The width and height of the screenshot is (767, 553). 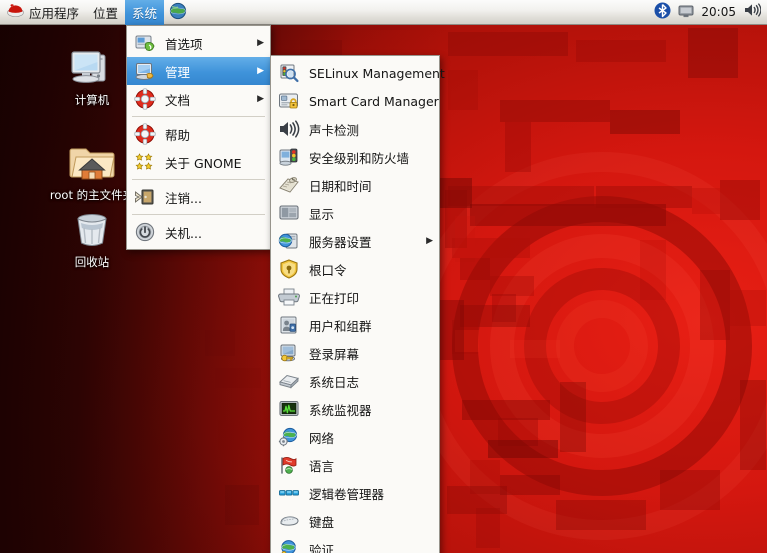 What do you see at coordinates (334, 354) in the screenshot?
I see `menu-item-label: 登录屏幕` at bounding box center [334, 354].